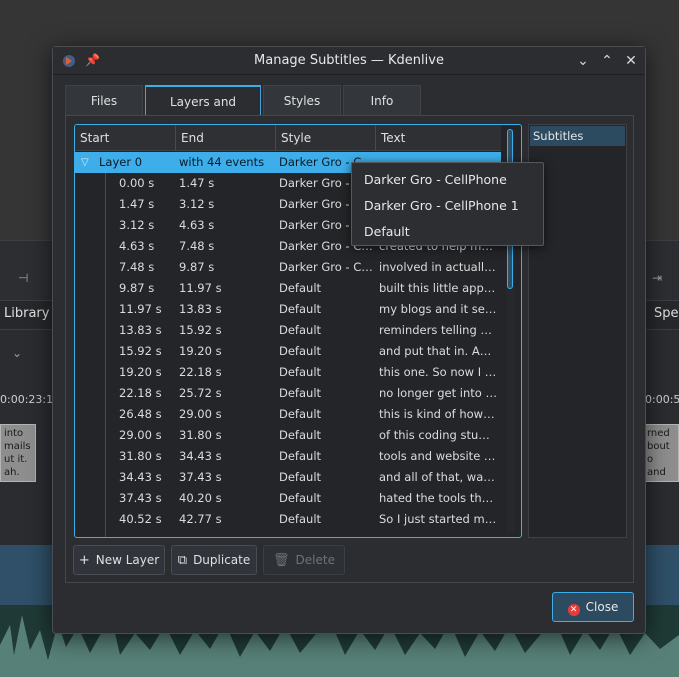 Image resolution: width=679 pixels, height=677 pixels. Describe the element at coordinates (631, 61) in the screenshot. I see `close-window-icon: ✕` at that location.